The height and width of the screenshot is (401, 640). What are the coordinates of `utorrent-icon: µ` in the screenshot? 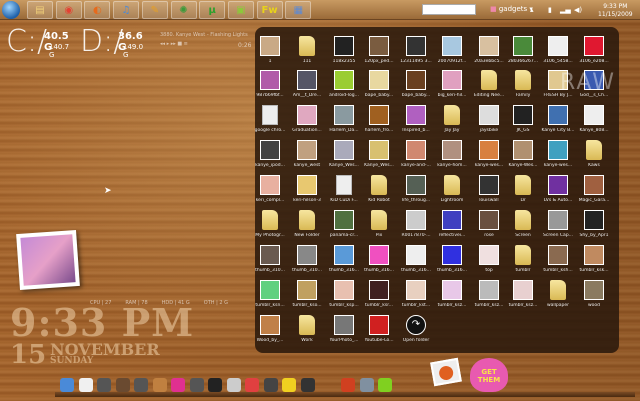 It's located at (212, 10).